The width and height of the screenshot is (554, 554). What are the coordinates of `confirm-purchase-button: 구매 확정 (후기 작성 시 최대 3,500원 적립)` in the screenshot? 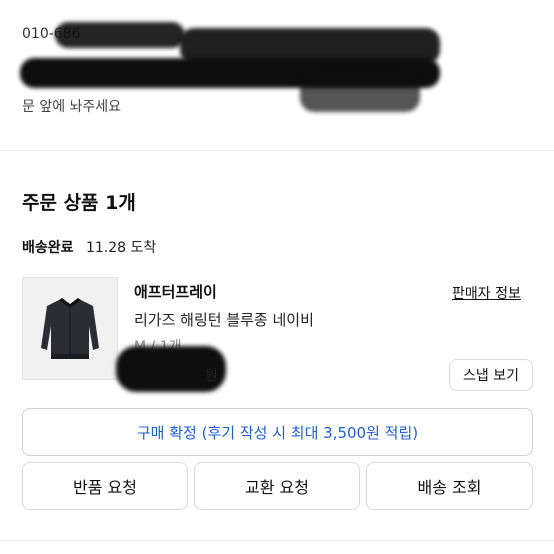 It's located at (277, 432).